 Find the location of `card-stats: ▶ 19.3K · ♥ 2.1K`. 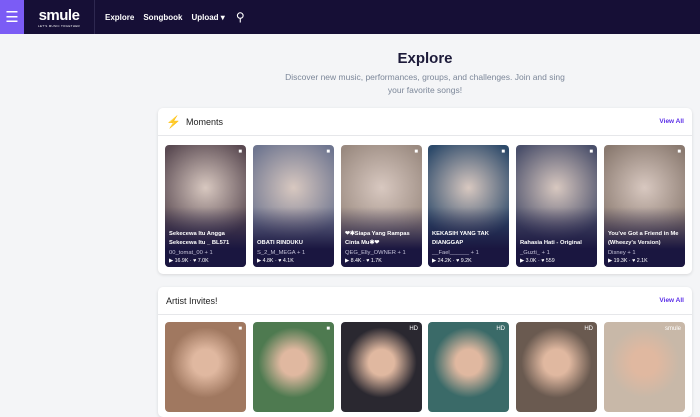

card-stats: ▶ 19.3K · ♥ 2.1K is located at coordinates (628, 261).